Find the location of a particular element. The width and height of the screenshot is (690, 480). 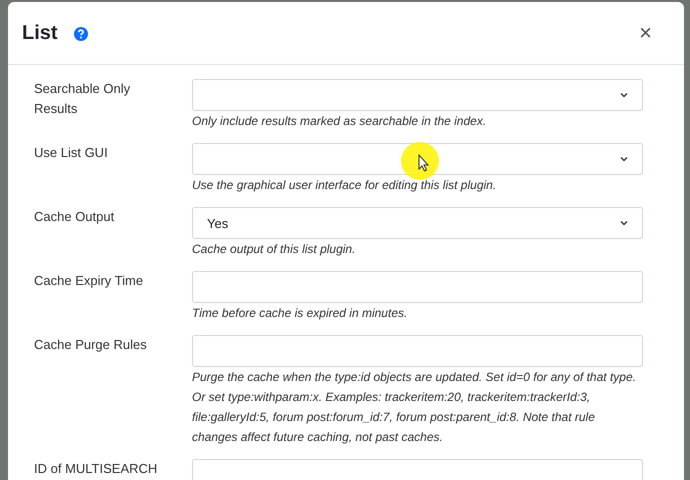

cursor-highlight-icon is located at coordinates (420, 161).